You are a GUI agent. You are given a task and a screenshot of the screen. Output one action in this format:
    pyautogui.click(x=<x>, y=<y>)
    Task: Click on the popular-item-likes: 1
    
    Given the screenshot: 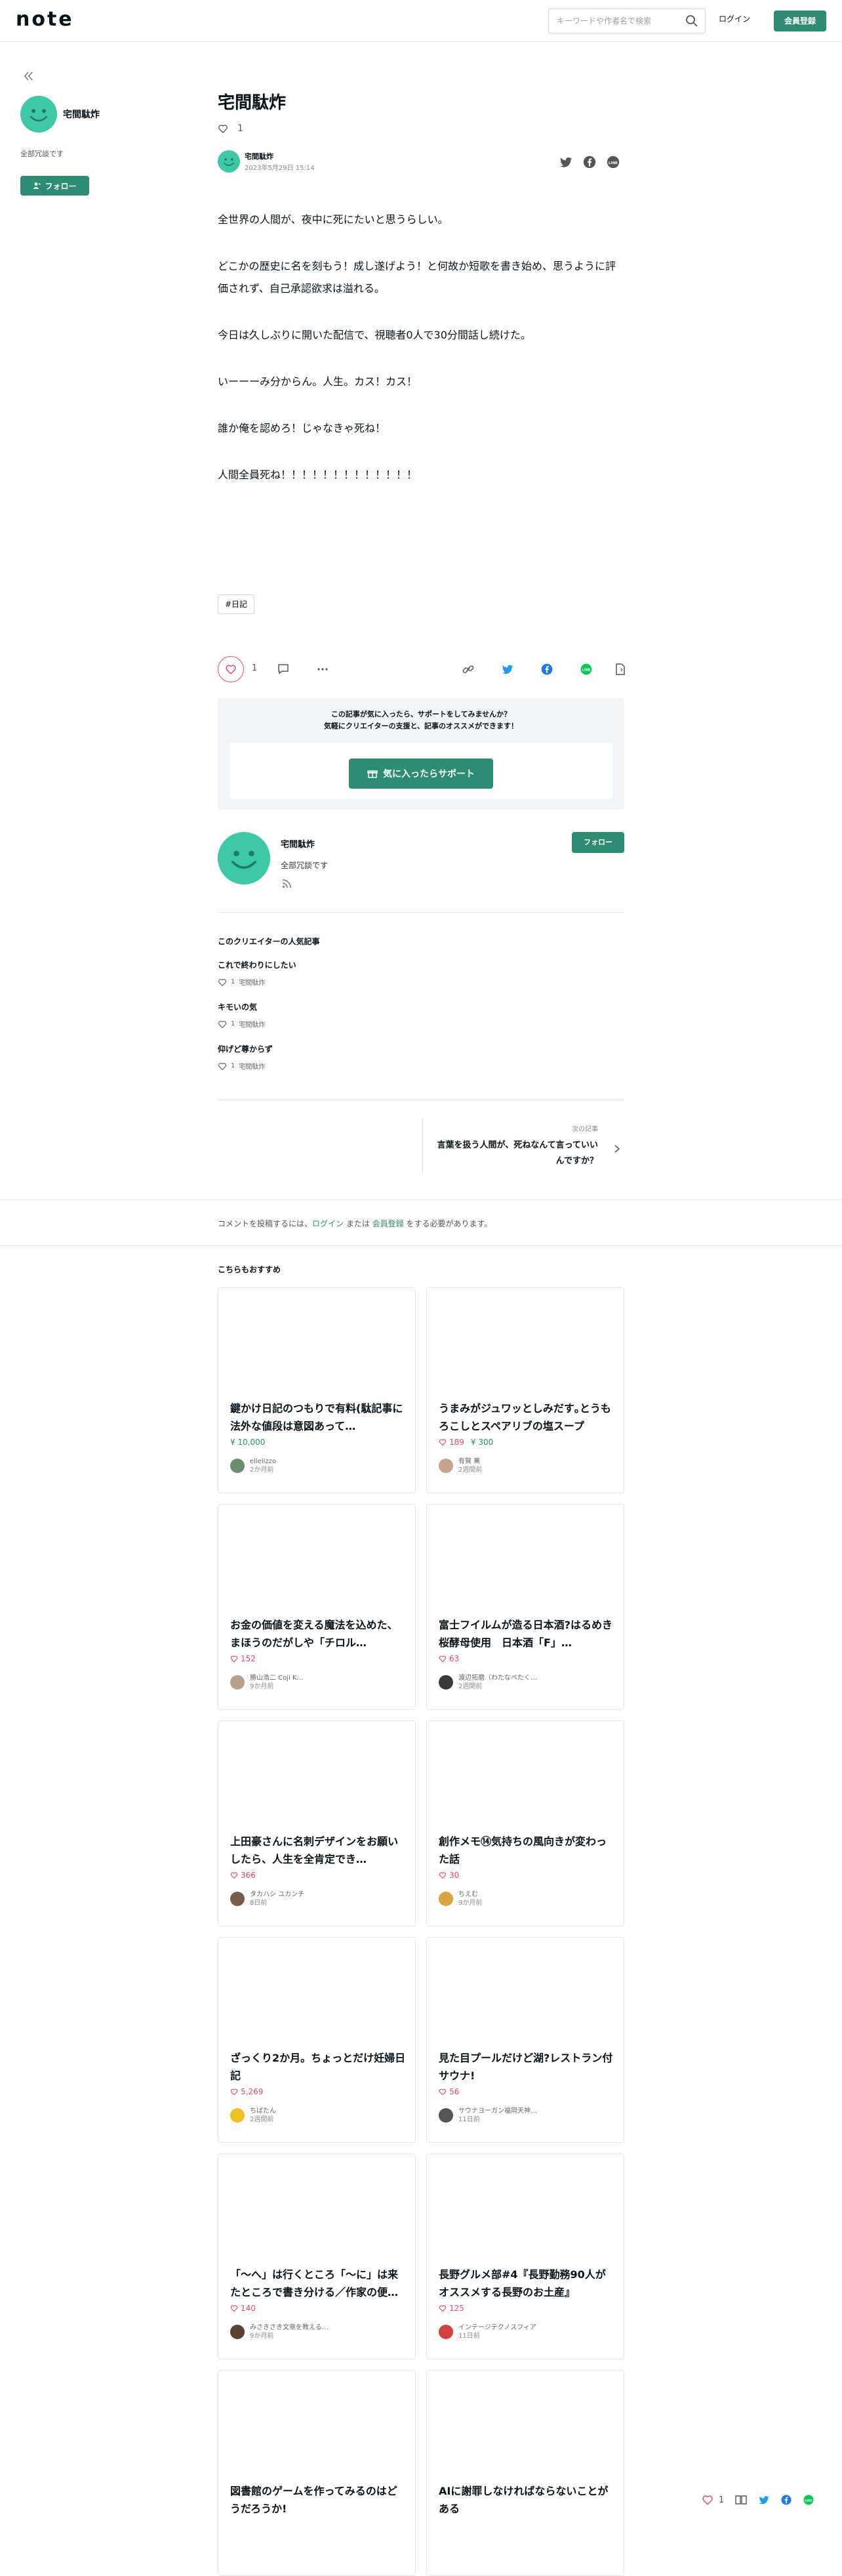 What is the action you would take?
    pyautogui.click(x=233, y=982)
    